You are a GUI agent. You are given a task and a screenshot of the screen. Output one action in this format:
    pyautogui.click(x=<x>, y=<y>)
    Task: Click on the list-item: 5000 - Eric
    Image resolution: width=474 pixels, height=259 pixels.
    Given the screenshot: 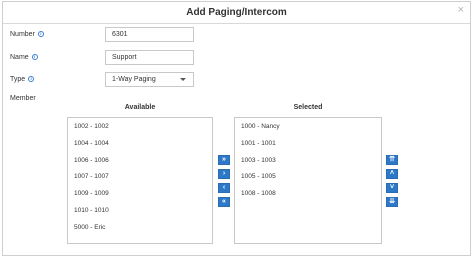 What is the action you would take?
    pyautogui.click(x=89, y=227)
    